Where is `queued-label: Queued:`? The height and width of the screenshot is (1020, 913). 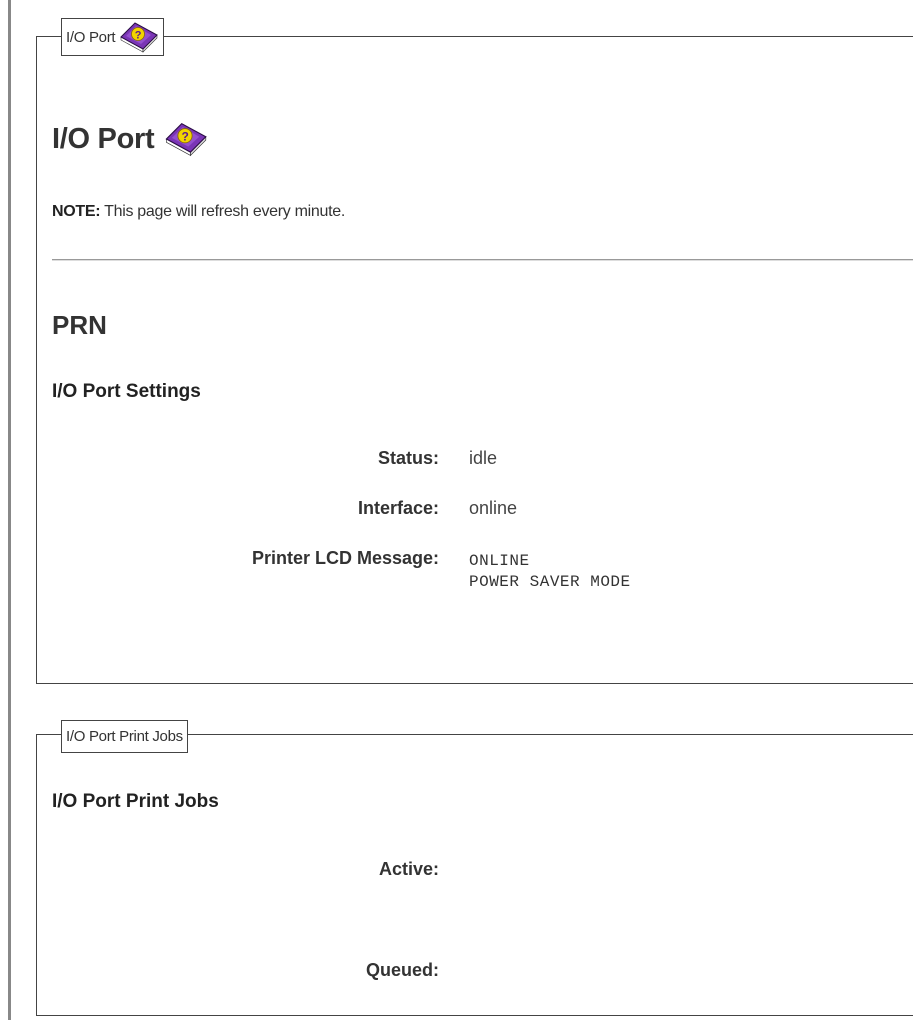 queued-label: Queued: is located at coordinates (402, 970).